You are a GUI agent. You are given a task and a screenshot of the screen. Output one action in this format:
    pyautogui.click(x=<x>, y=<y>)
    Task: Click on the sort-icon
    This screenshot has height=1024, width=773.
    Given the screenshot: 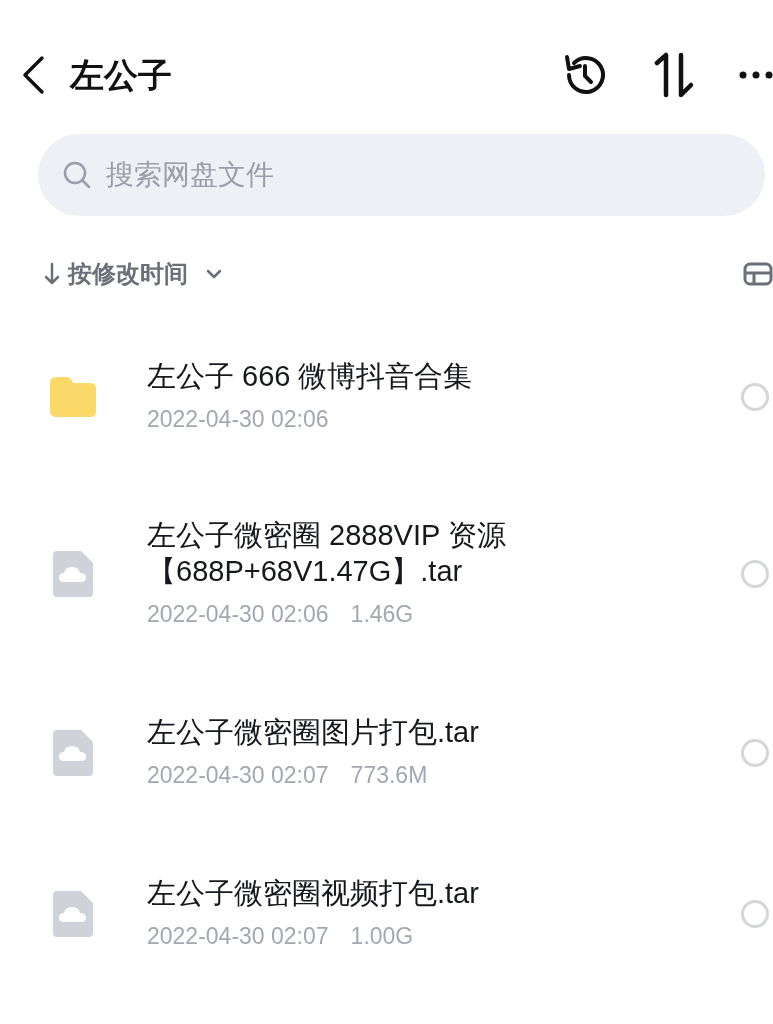 What is the action you would take?
    pyautogui.click(x=674, y=75)
    